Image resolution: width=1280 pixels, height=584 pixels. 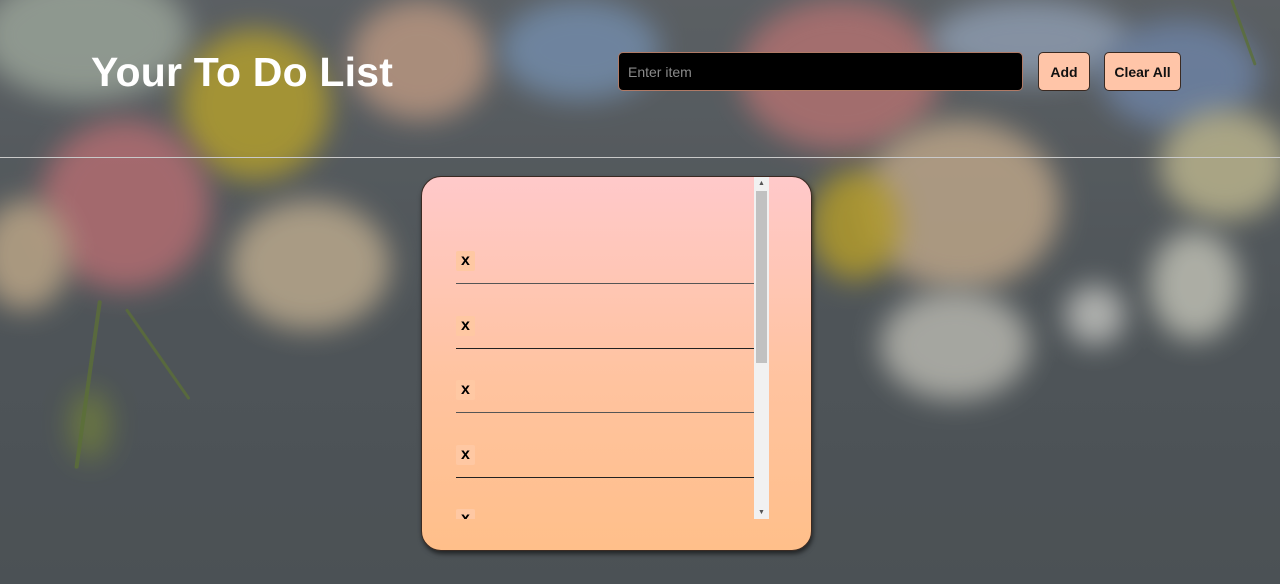 What do you see at coordinates (1142, 71) in the screenshot?
I see `clear-all-button: Clear All` at bounding box center [1142, 71].